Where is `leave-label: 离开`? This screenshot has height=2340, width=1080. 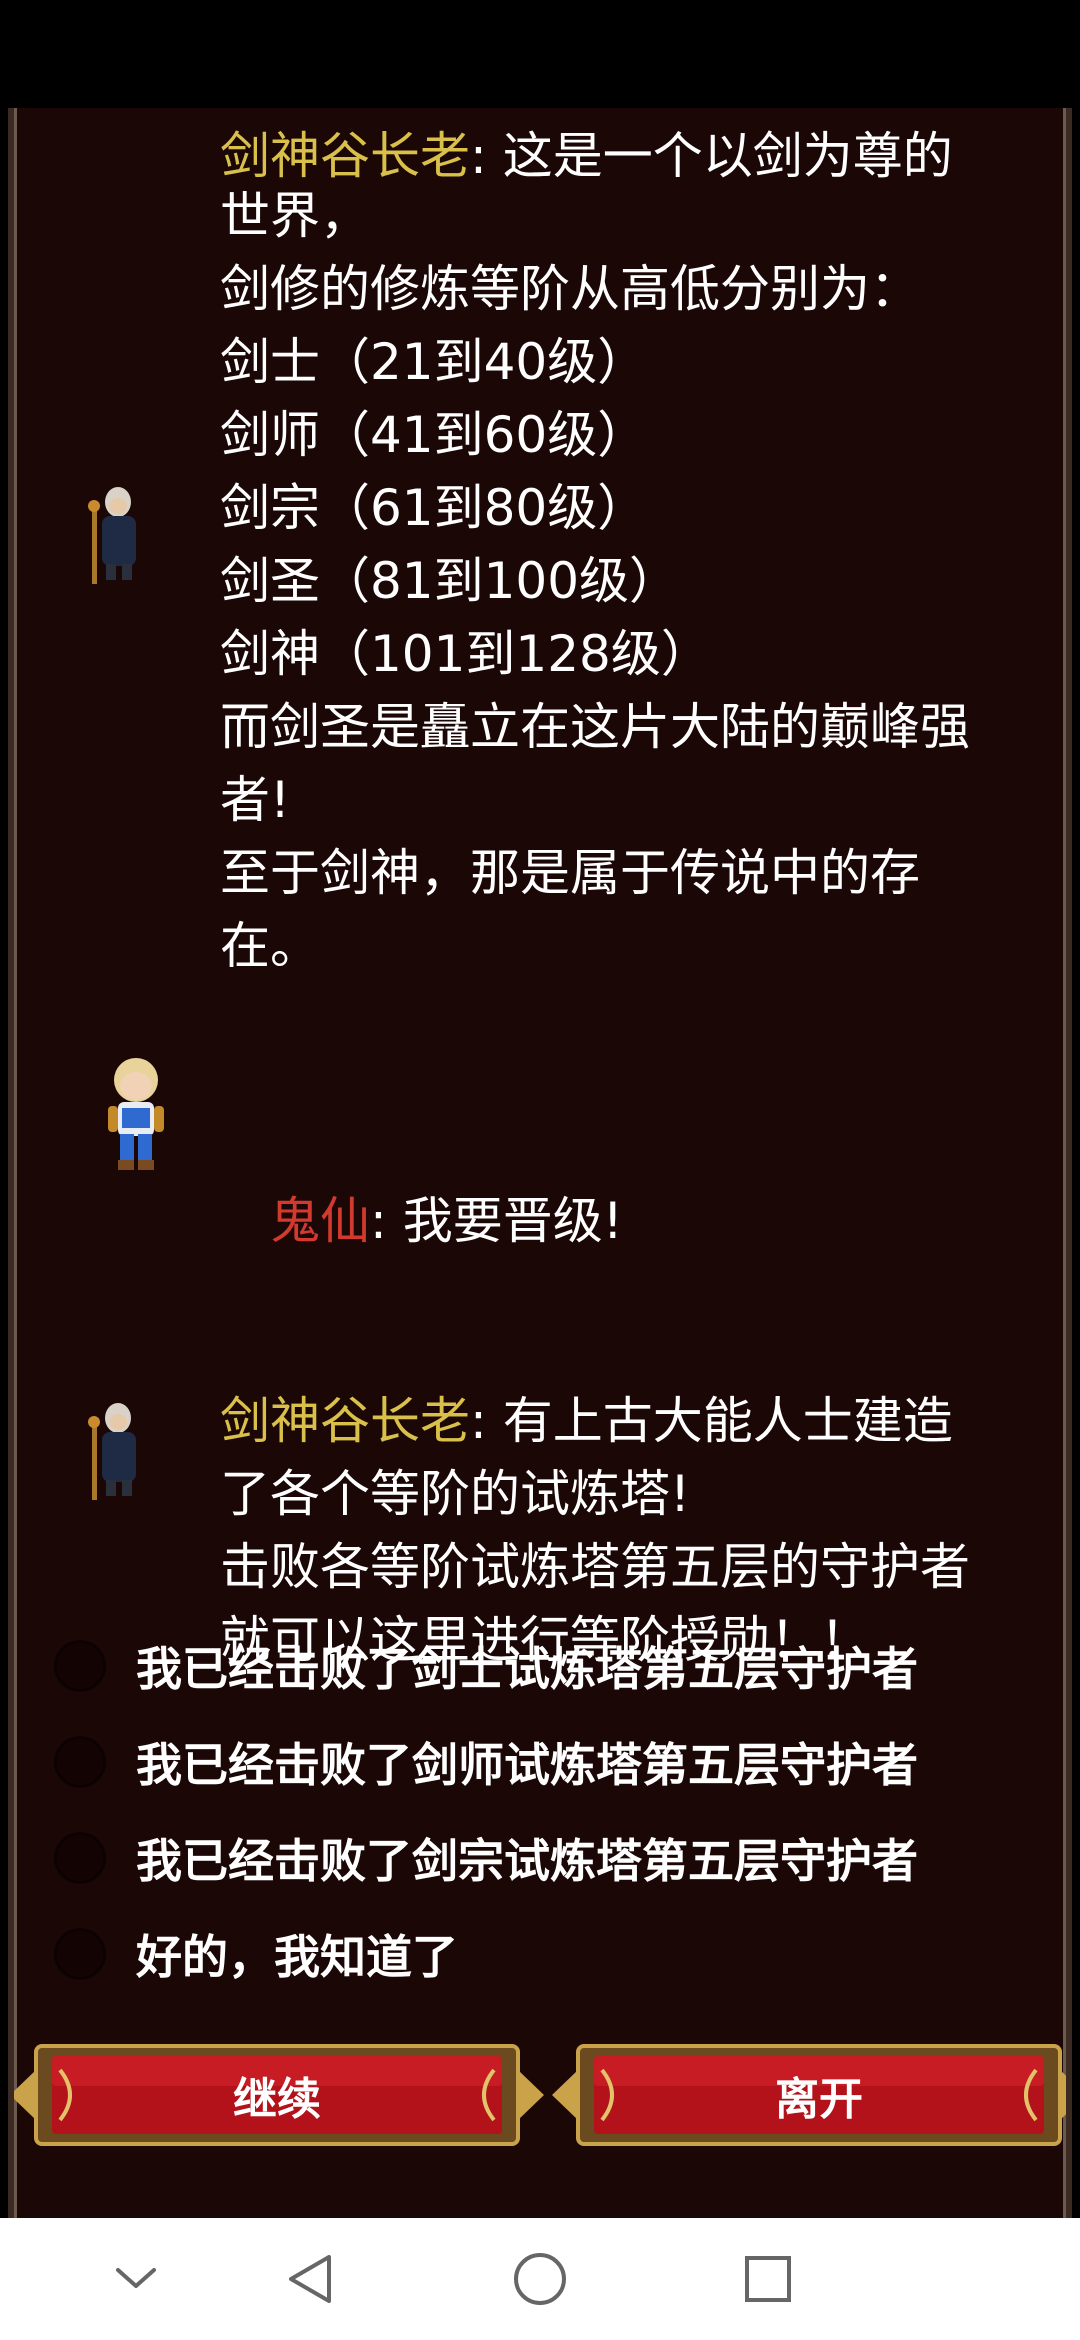 leave-label: 离开 is located at coordinates (819, 2099).